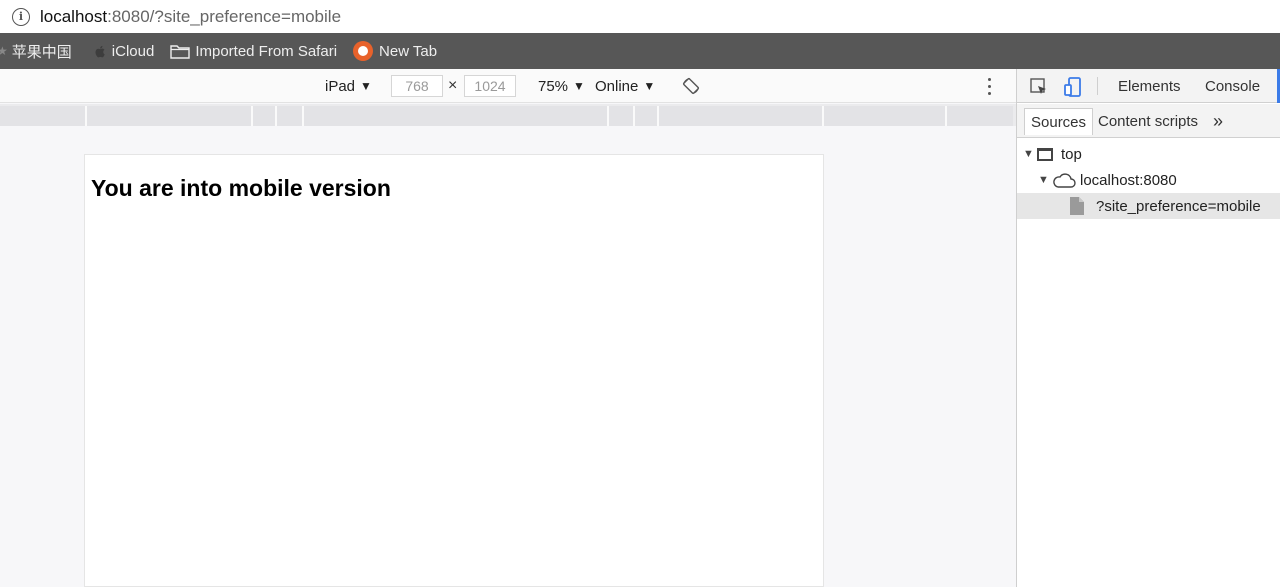 Image resolution: width=1280 pixels, height=587 pixels. I want to click on inspect-element-icon, so click(1039, 87).